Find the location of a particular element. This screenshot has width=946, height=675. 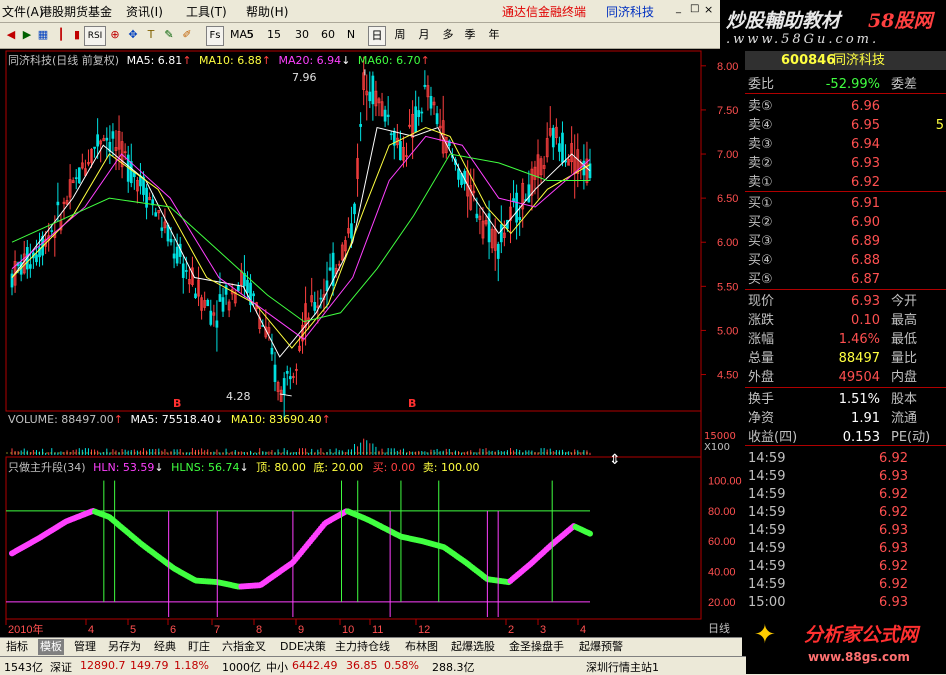

zoom-in-icon: ⊕ is located at coordinates (115, 35).